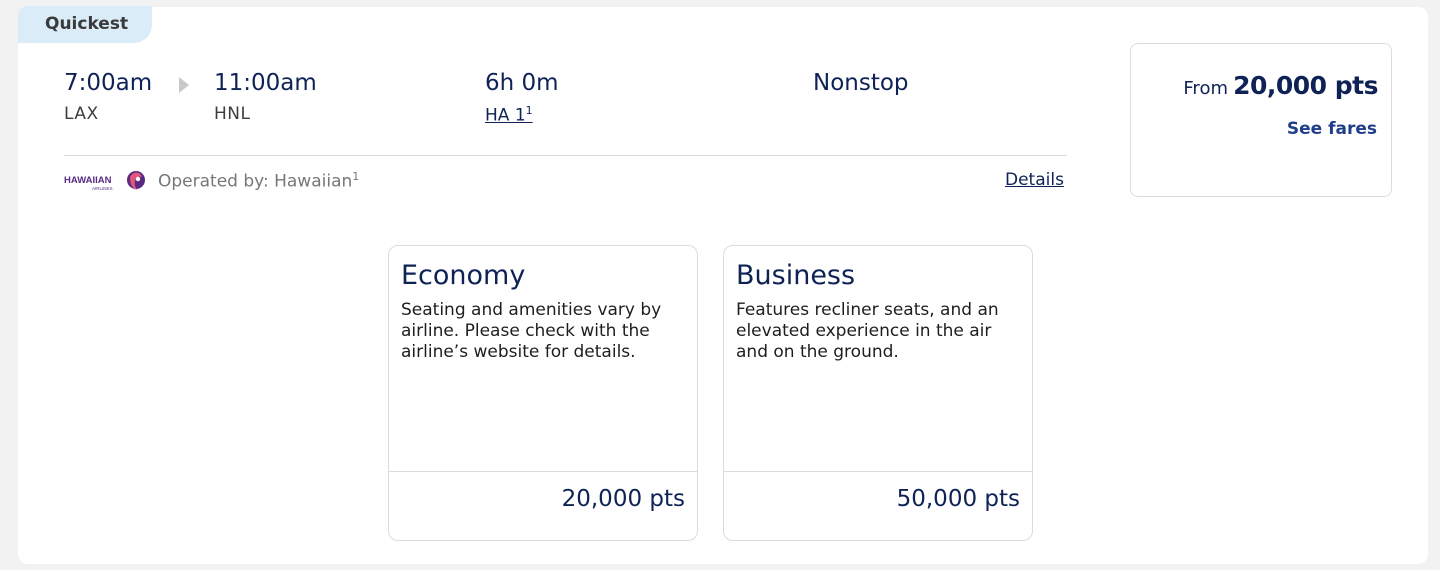 Image resolution: width=1440 pixels, height=570 pixels. I want to click on details-link: Details, so click(1034, 180).